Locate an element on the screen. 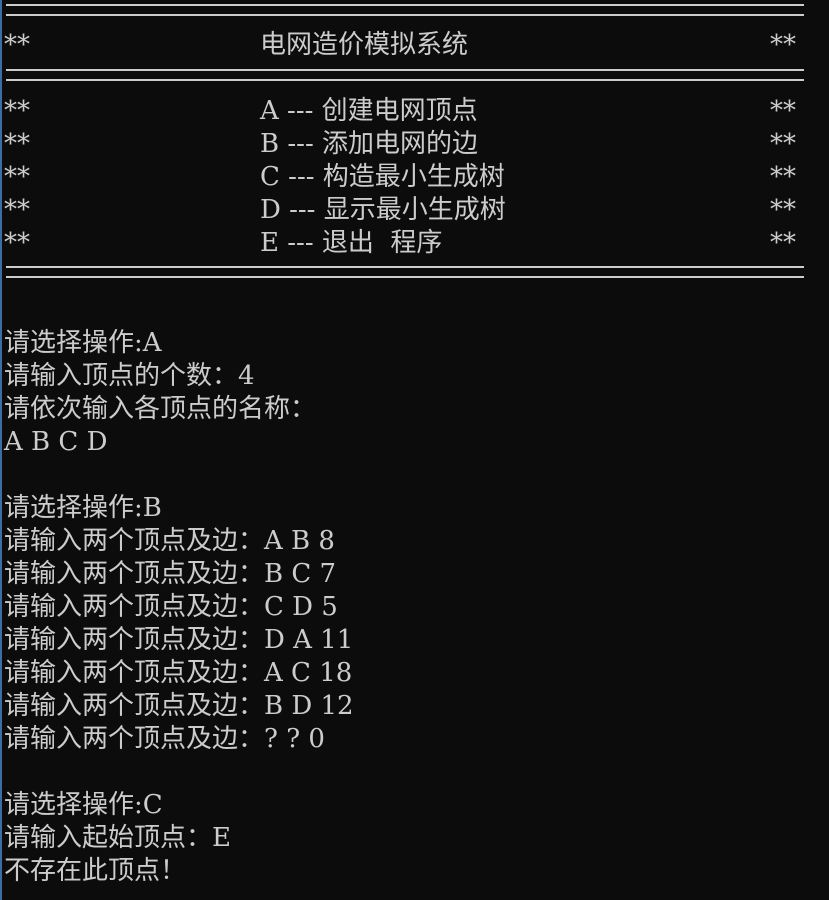 The width and height of the screenshot is (829, 900). output-line: 请输入两个顶点及边：B C 7 is located at coordinates (170, 574).